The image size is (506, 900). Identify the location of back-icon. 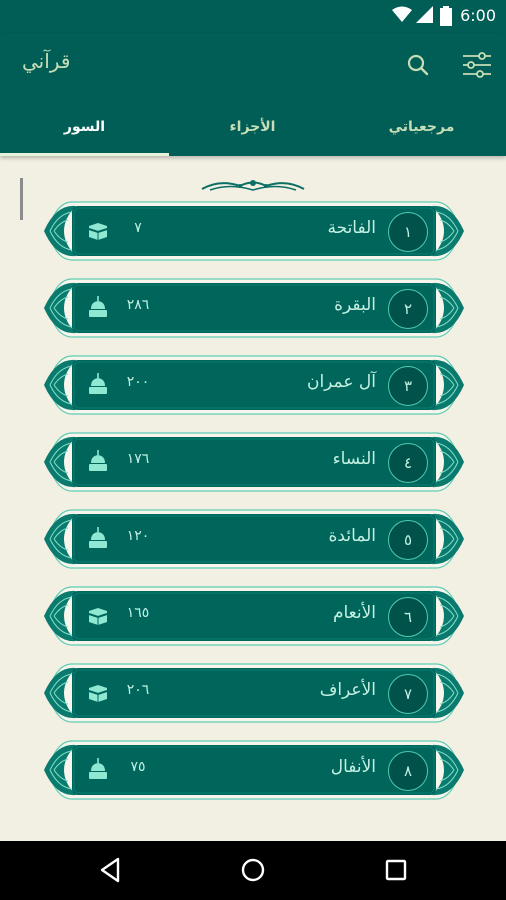
(111, 870).